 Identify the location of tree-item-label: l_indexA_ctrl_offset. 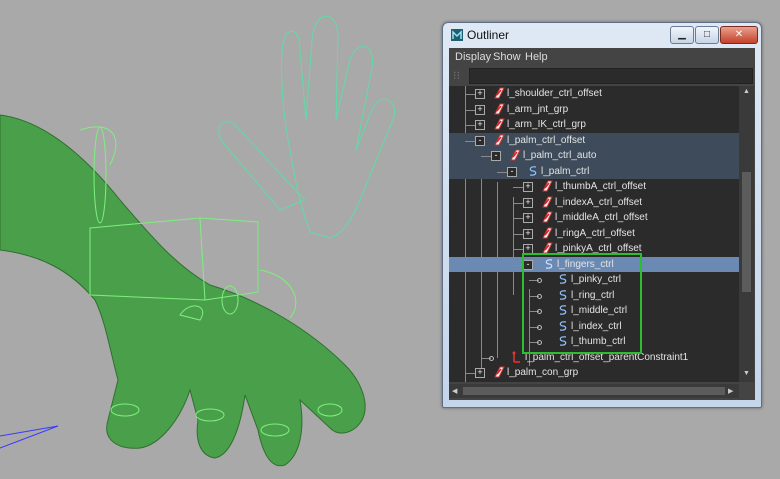
(599, 202).